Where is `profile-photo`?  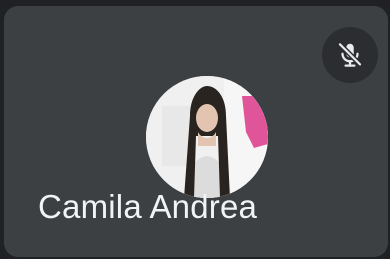 profile-photo is located at coordinates (207, 137).